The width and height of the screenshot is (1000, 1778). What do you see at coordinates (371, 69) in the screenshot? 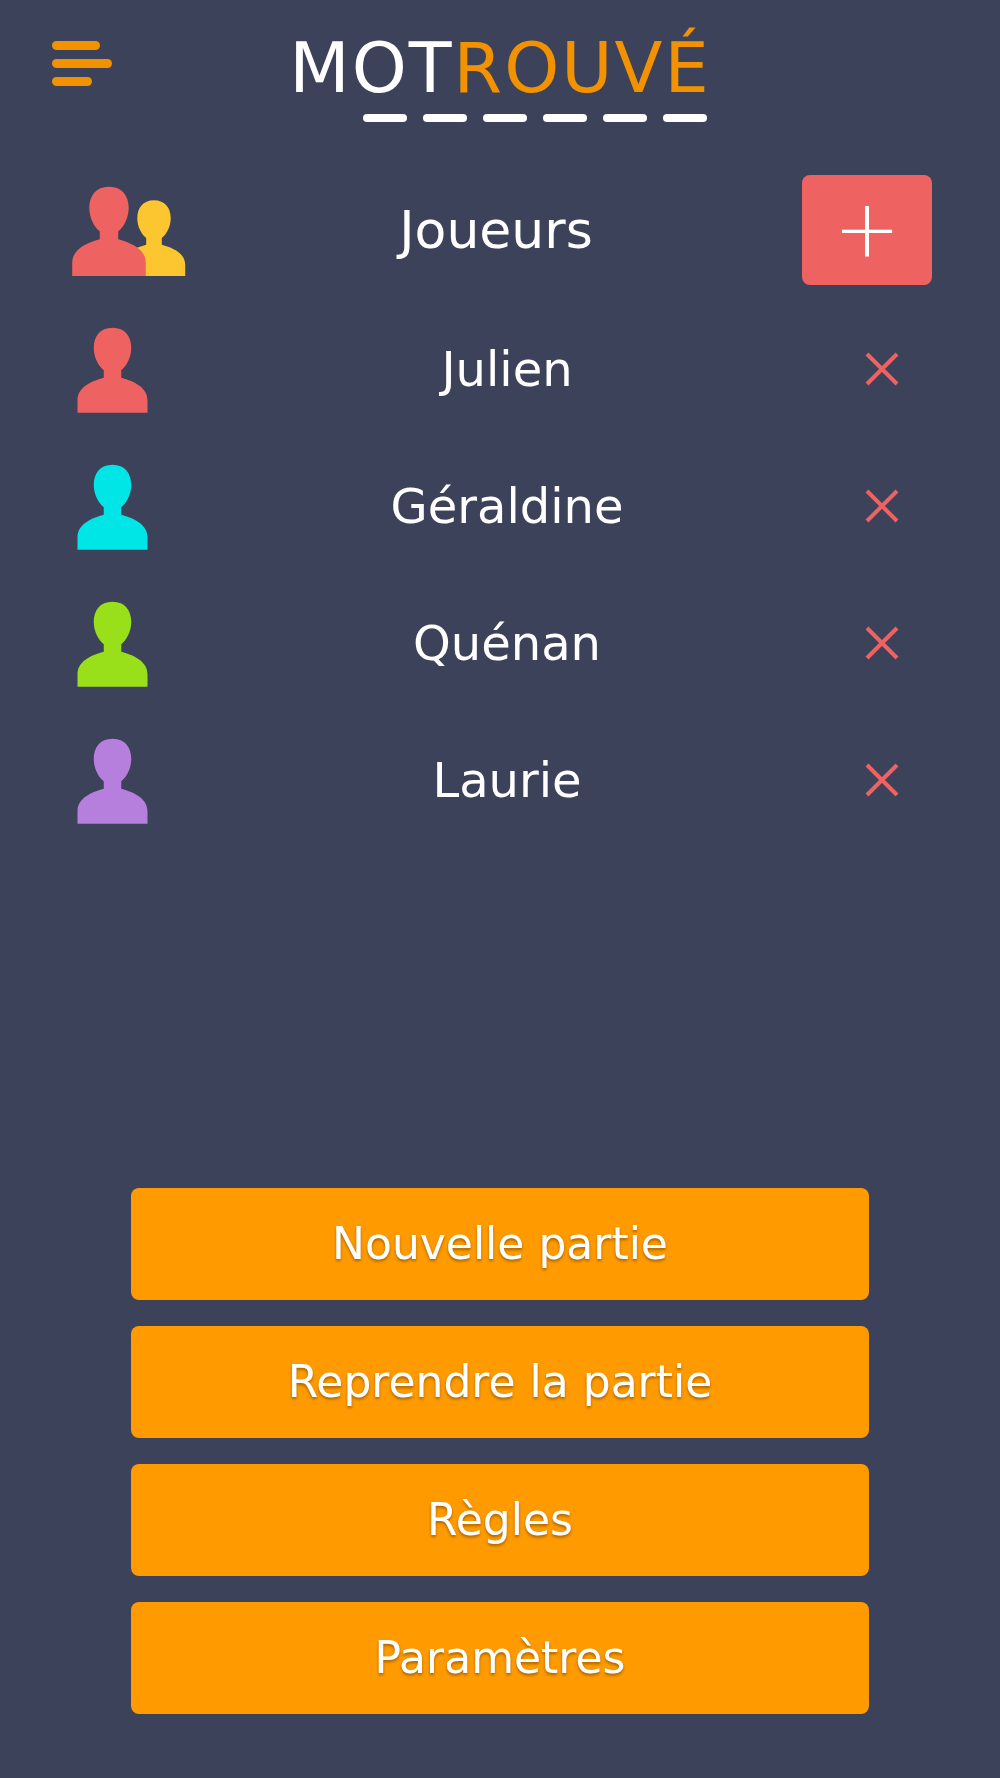
I see `logo-text: MOT` at bounding box center [371, 69].